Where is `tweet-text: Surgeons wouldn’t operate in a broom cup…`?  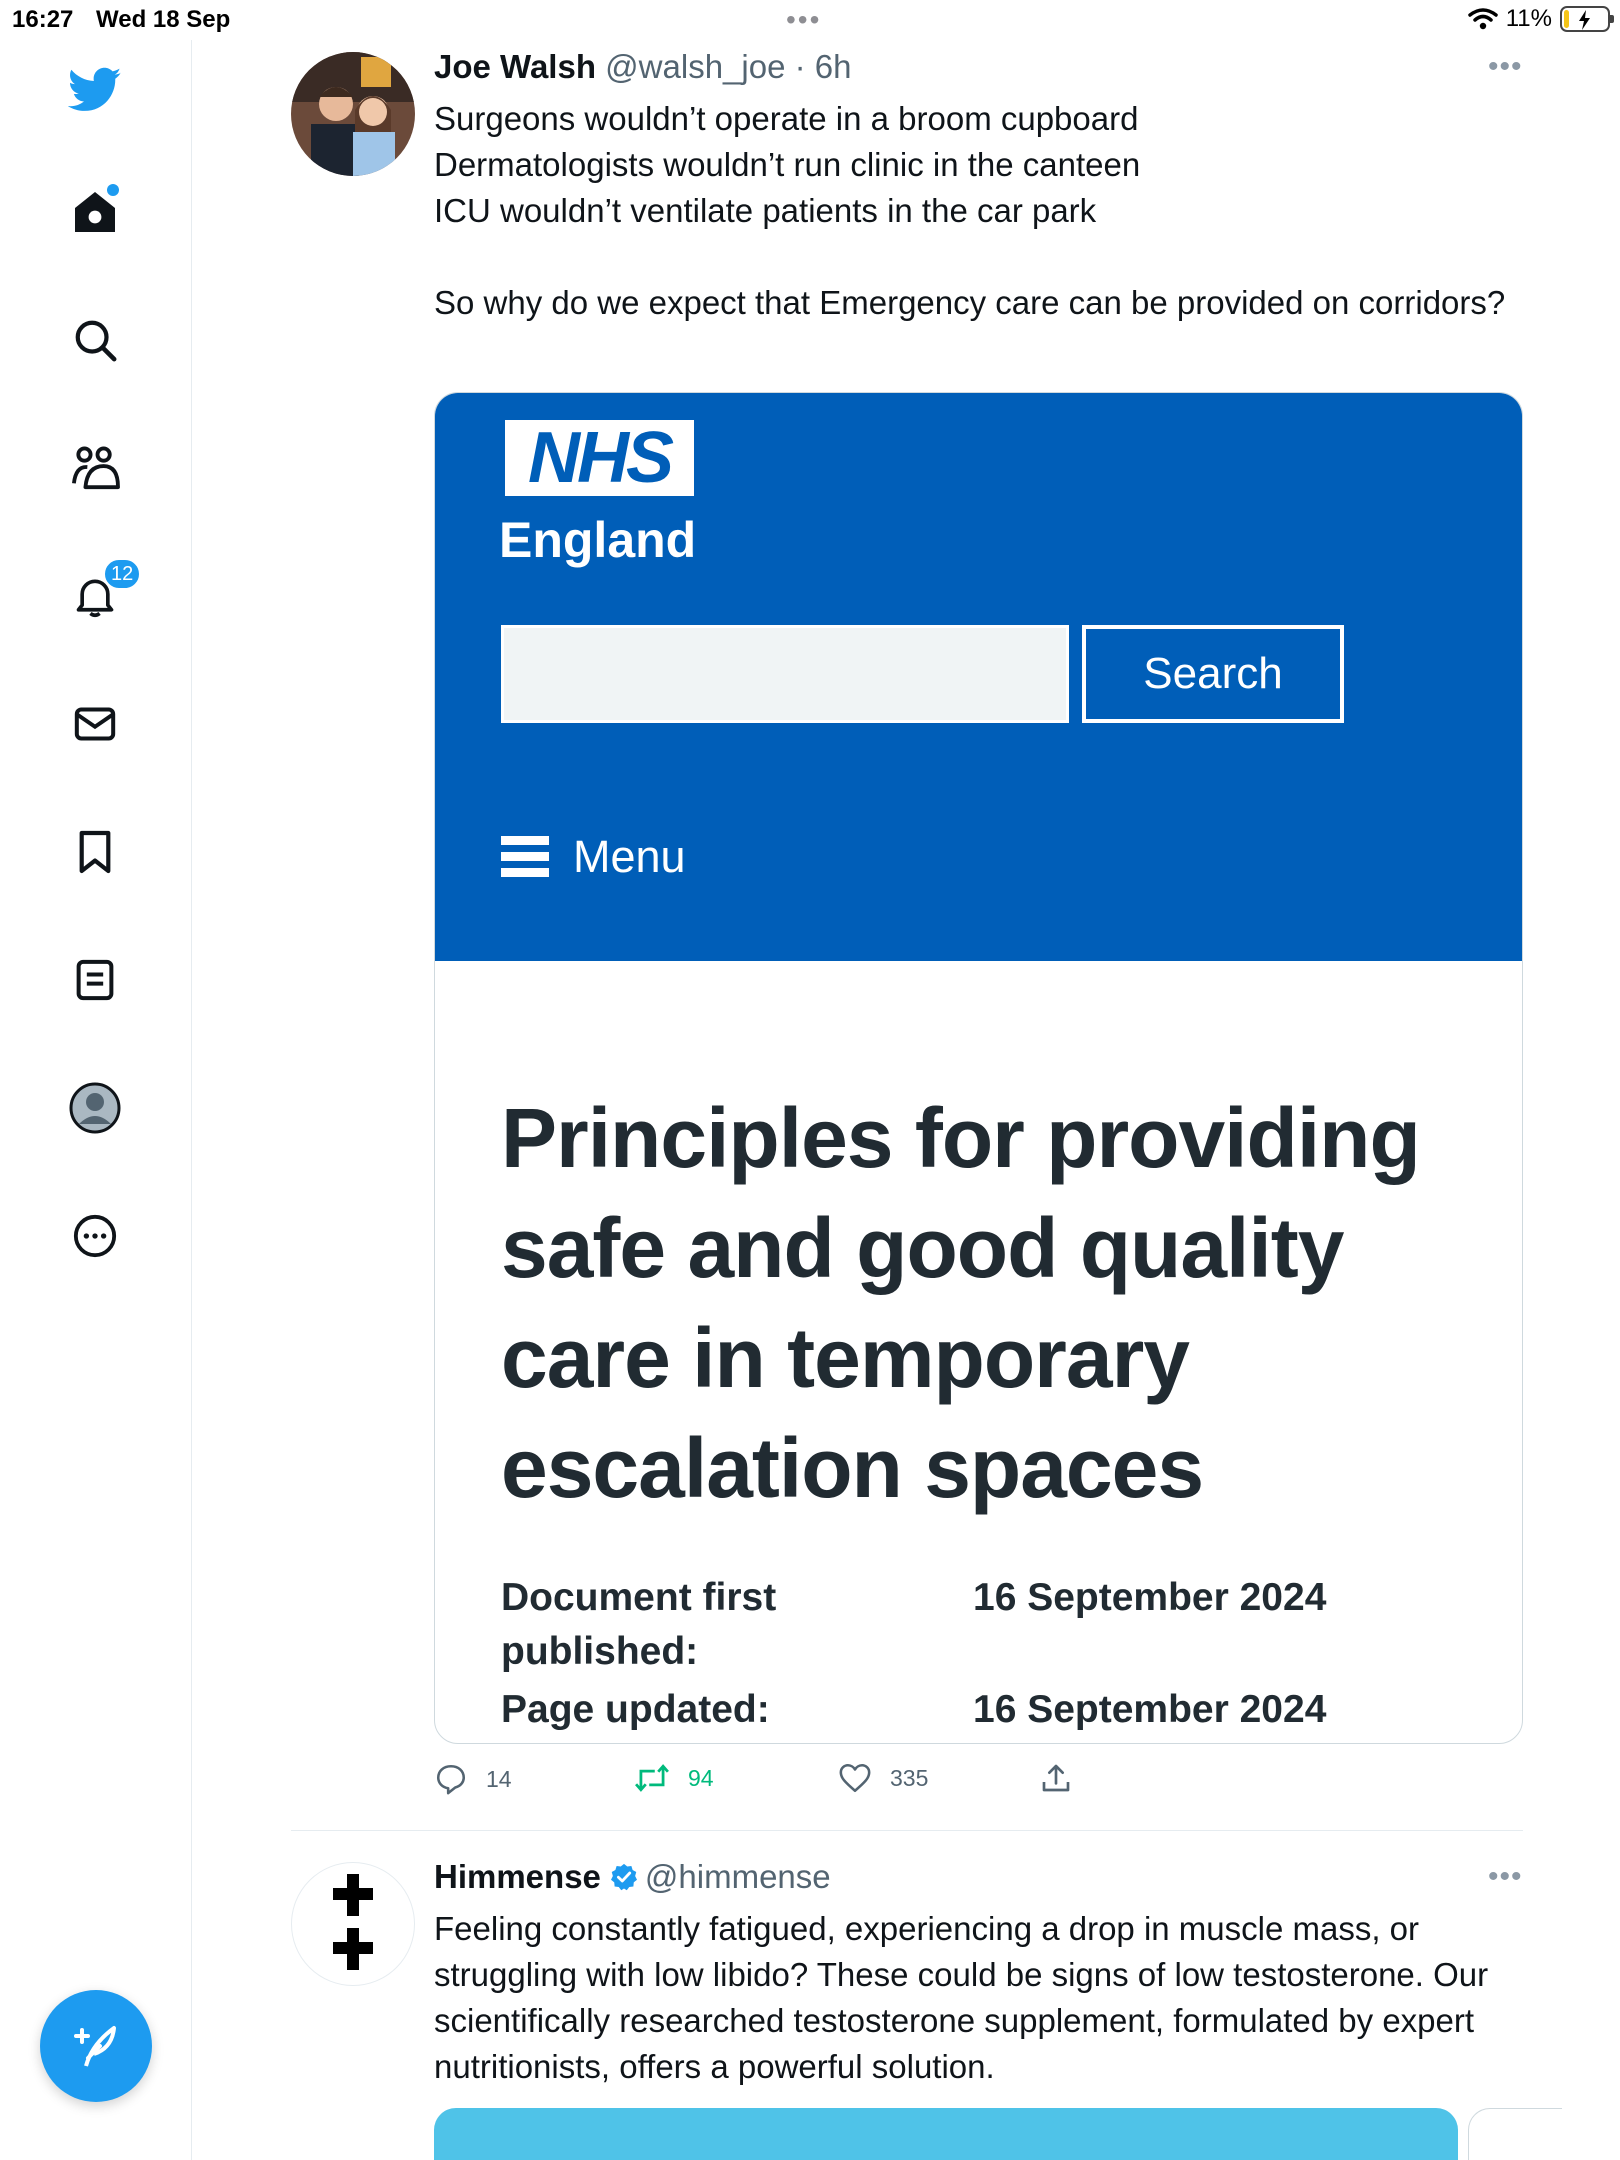
tweet-text: Surgeons wouldn’t operate in a broom cup… is located at coordinates (970, 210).